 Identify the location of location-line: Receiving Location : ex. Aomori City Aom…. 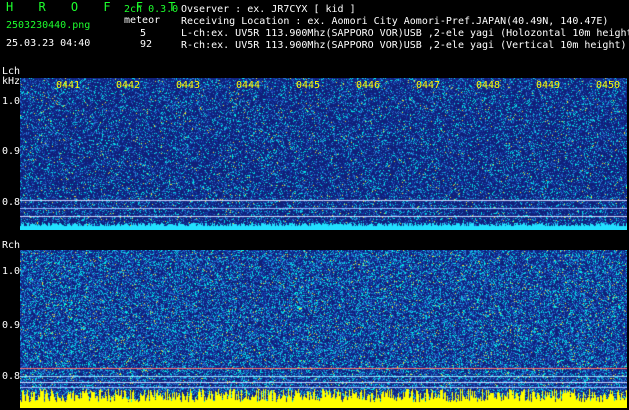
(395, 21).